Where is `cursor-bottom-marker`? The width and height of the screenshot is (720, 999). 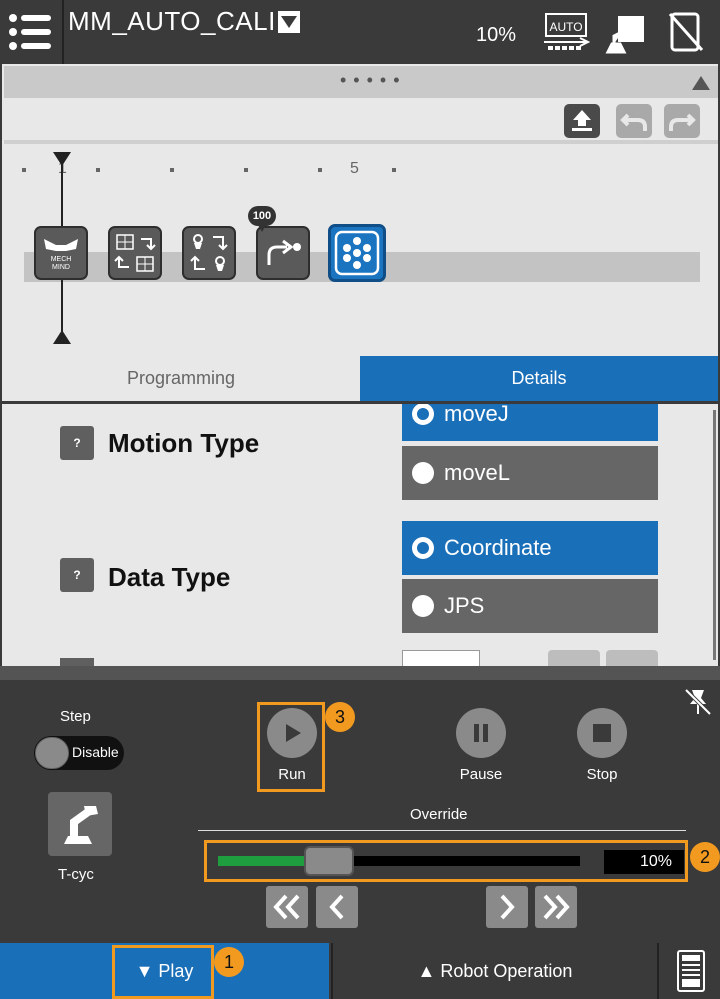 cursor-bottom-marker is located at coordinates (62, 337).